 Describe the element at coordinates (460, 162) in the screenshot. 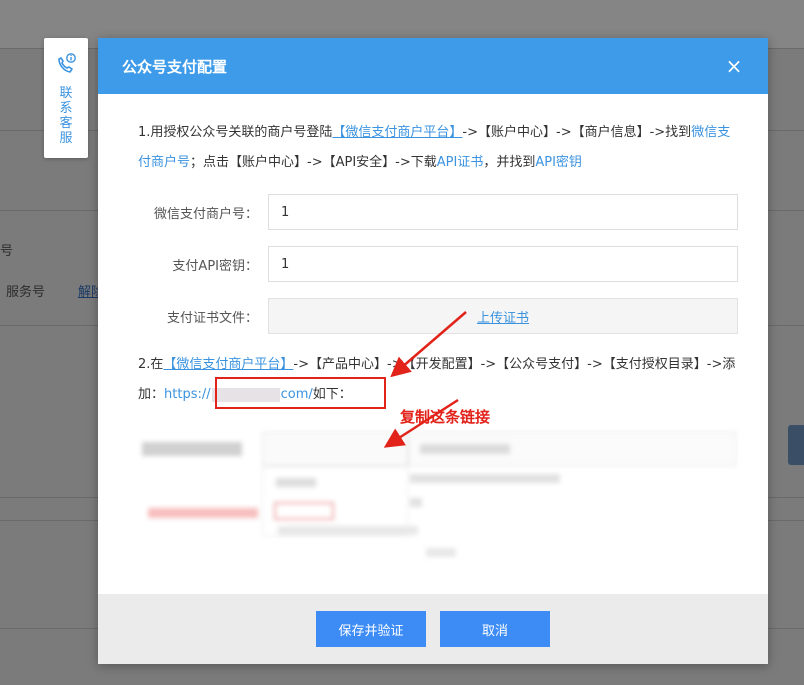

I see `api-cert-link: API证书` at that location.